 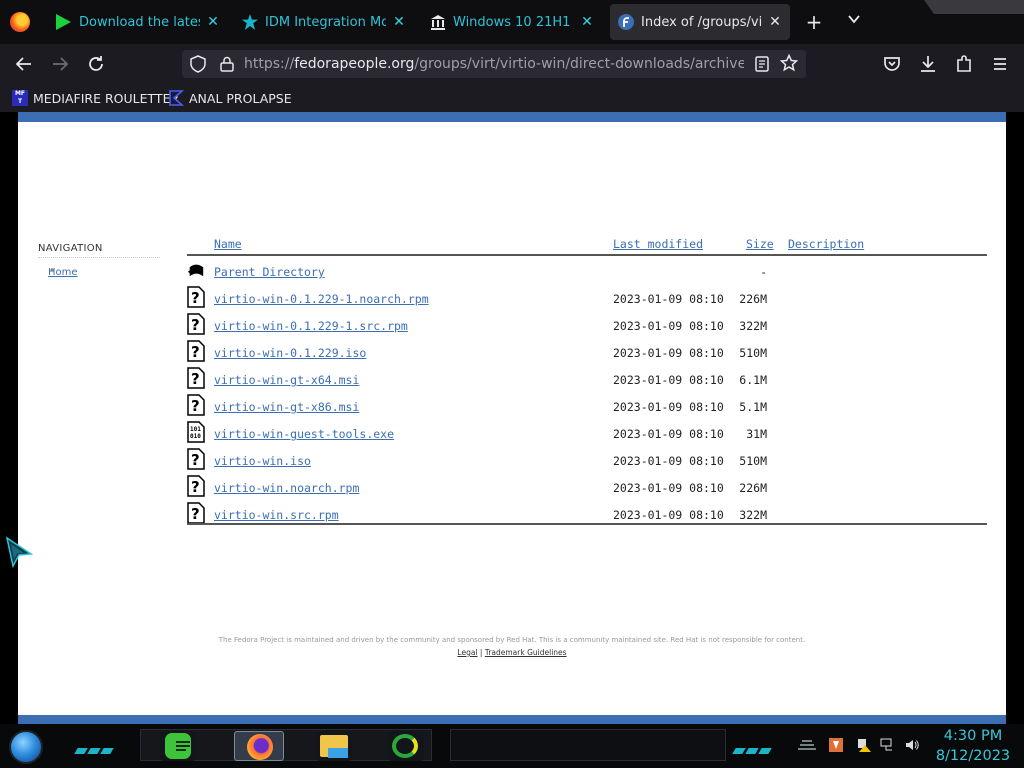 I want to click on tab-label: IDM Integration Module, so click(x=325, y=22).